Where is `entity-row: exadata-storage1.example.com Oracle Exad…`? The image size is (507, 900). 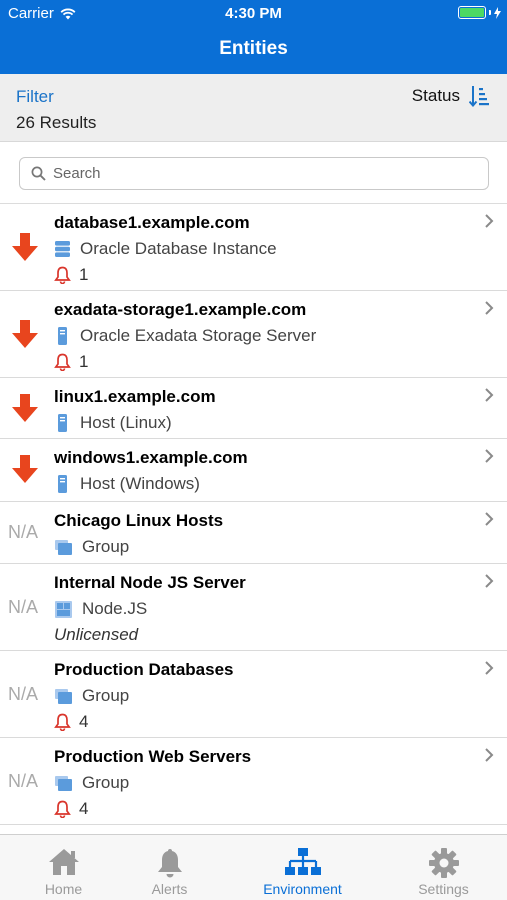
entity-row: exadata-storage1.example.com Oracle Exad… is located at coordinates (253, 334).